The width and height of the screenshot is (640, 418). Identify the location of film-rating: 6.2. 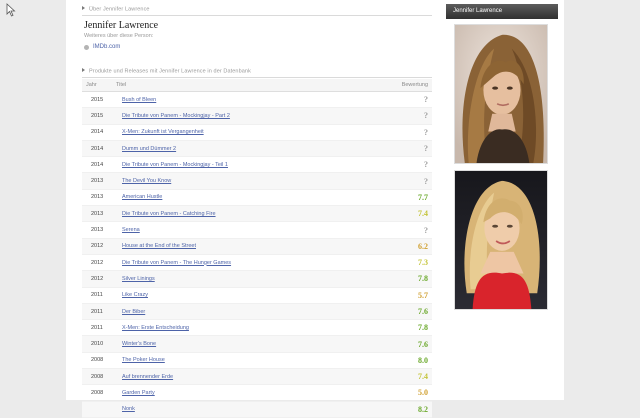
(407, 246).